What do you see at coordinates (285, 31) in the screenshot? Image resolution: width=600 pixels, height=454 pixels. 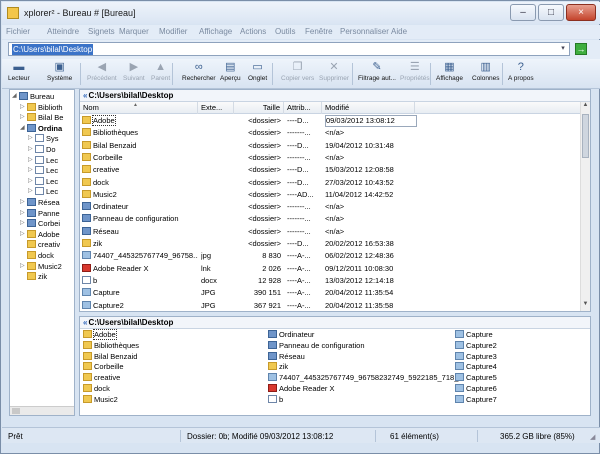 I see `menu-7: Outils` at bounding box center [285, 31].